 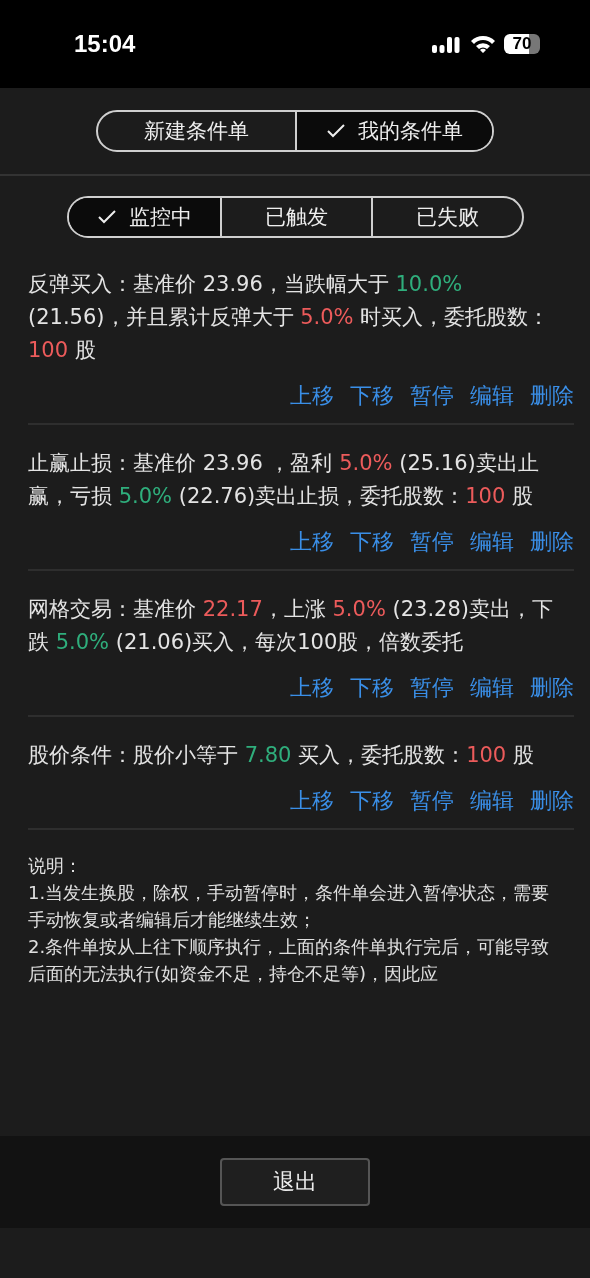 I want to click on note-text: 2.条件单按从上往下顺序执行，上面的条件单执行完后，可能导致后面的无法执行(如资金不足，持仓不足等)，因此应, so click(x=289, y=960).